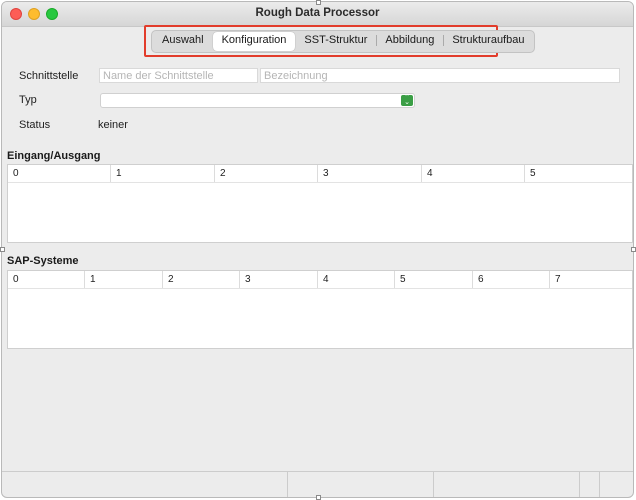 The width and height of the screenshot is (636, 500). I want to click on io-section-title: Eingang/Ausgang, so click(54, 156).